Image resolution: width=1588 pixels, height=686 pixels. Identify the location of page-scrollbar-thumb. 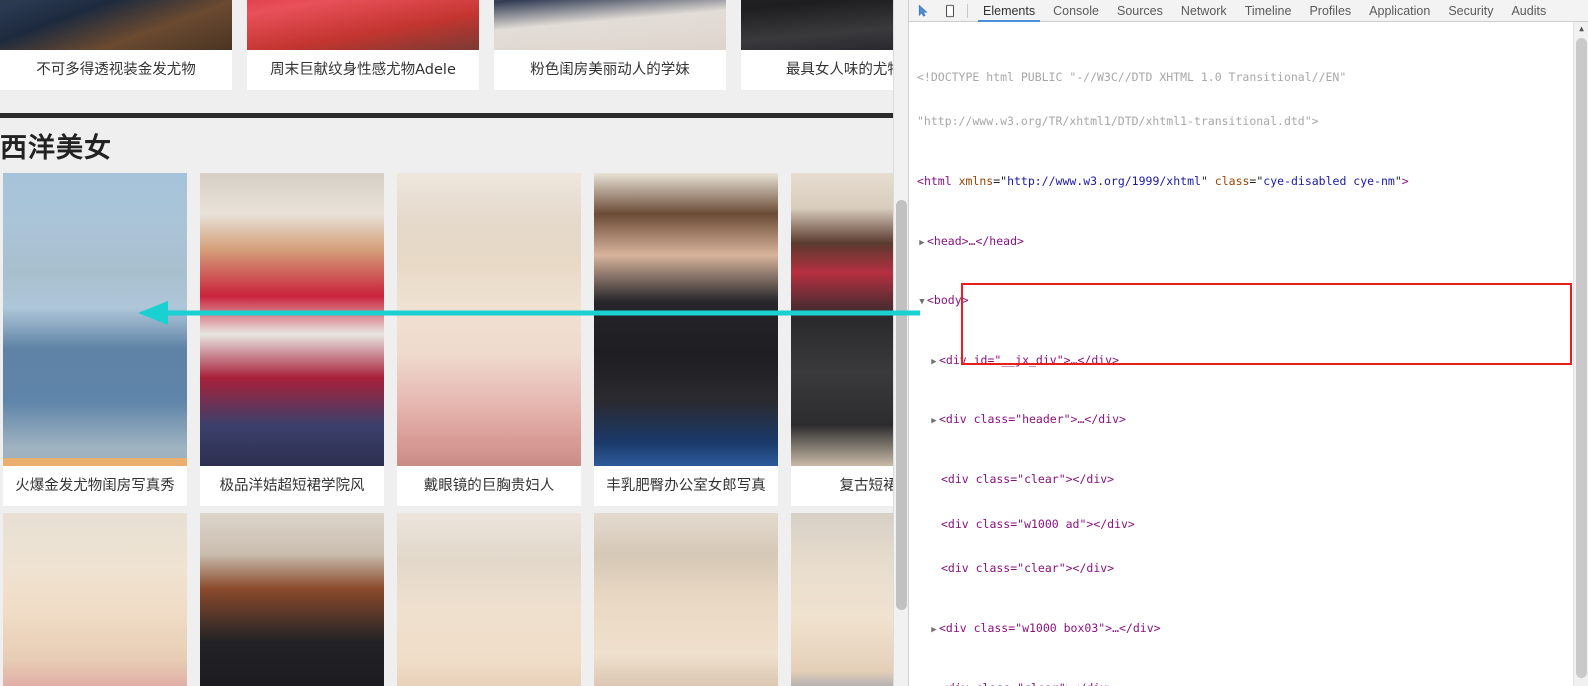
(901, 405).